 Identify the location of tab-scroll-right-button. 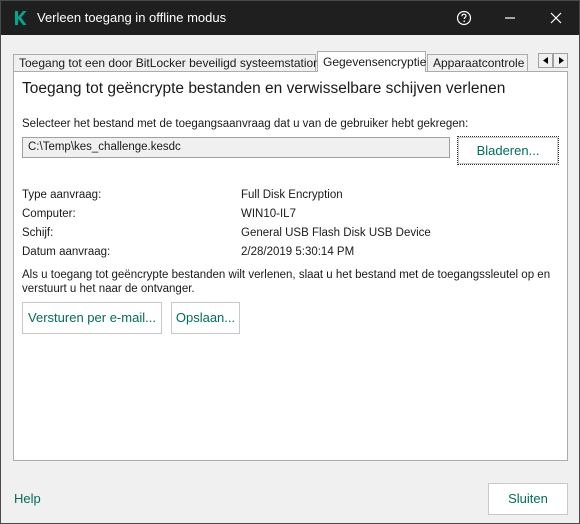
(560, 60).